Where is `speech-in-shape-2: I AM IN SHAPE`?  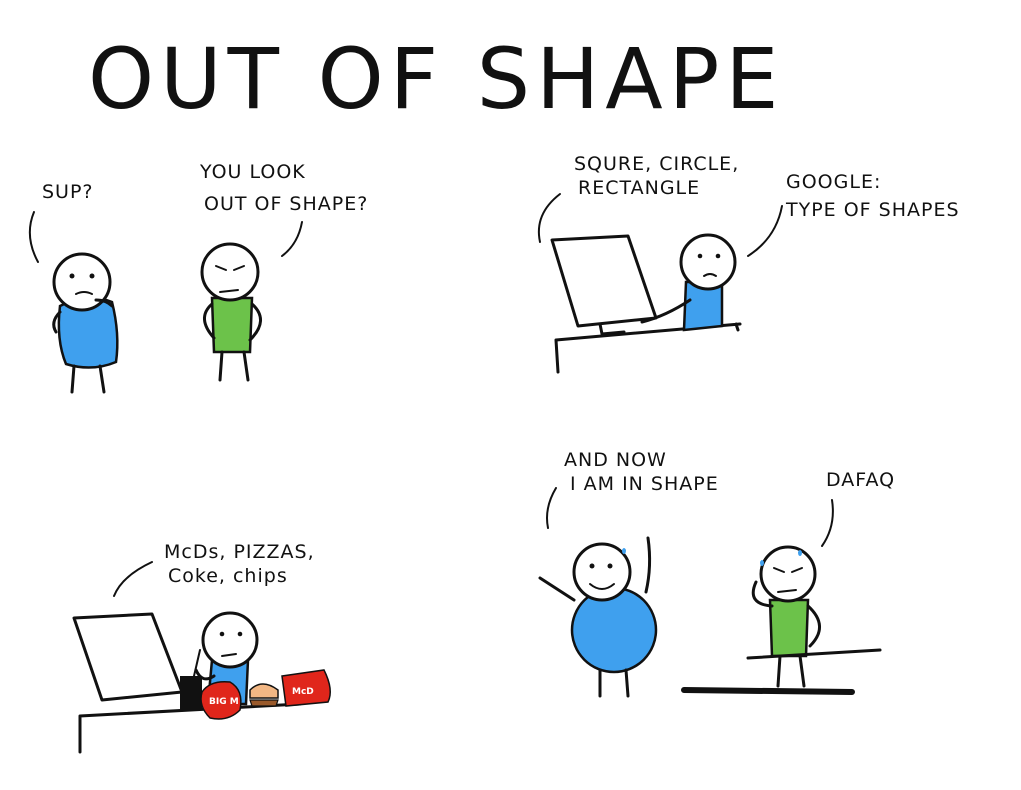 speech-in-shape-2: I AM IN SHAPE is located at coordinates (644, 484).